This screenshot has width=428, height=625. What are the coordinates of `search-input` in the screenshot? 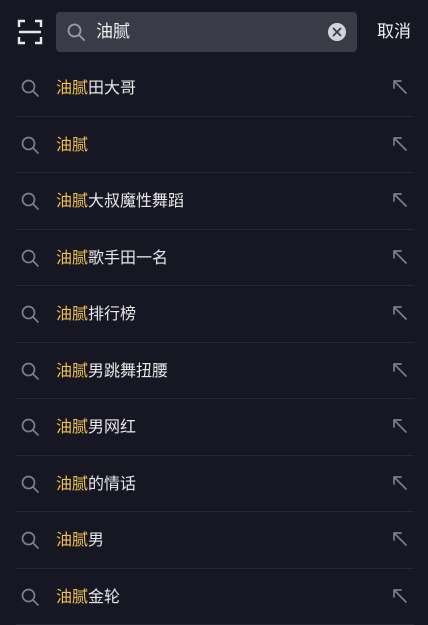 It's located at (206, 32).